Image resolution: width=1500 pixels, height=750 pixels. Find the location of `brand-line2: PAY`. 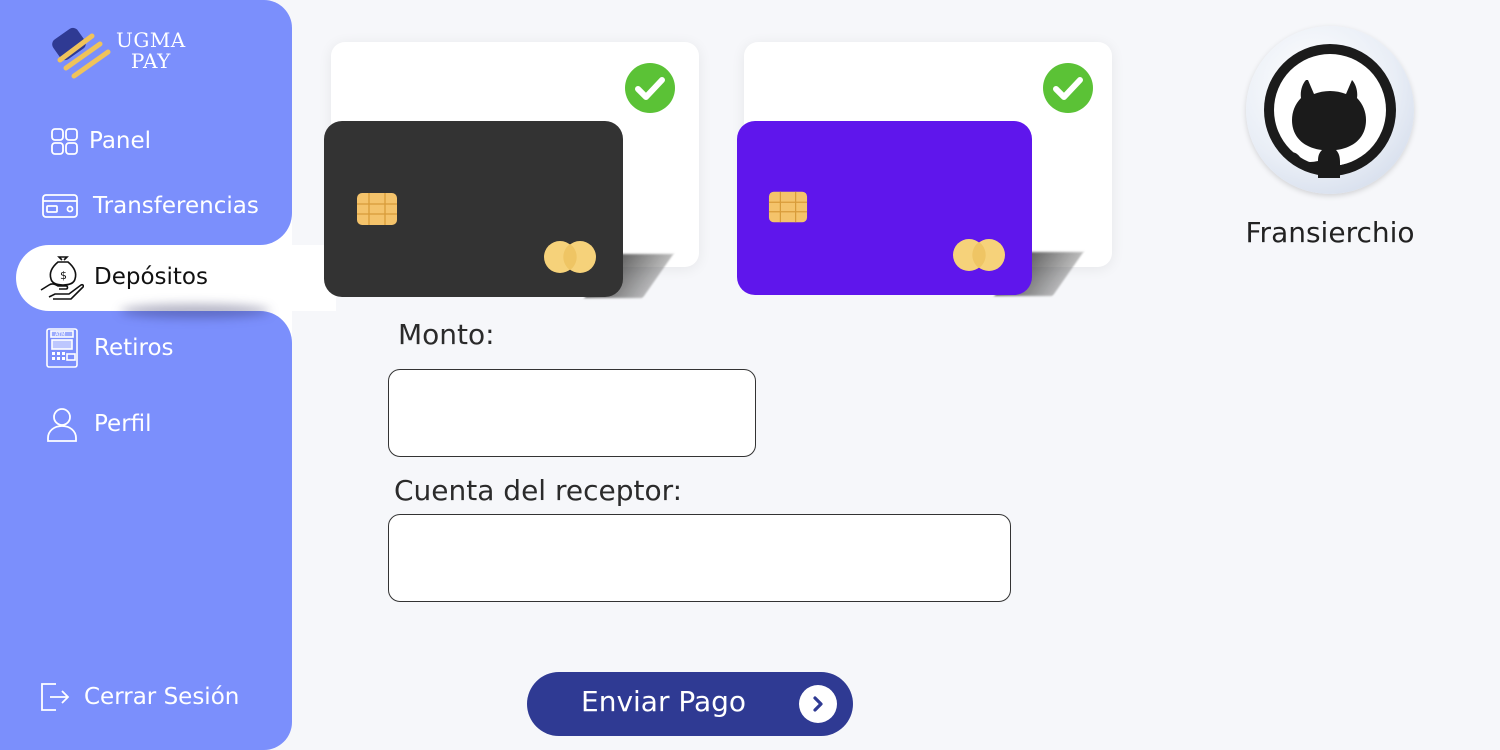

brand-line2: PAY is located at coordinates (150, 61).